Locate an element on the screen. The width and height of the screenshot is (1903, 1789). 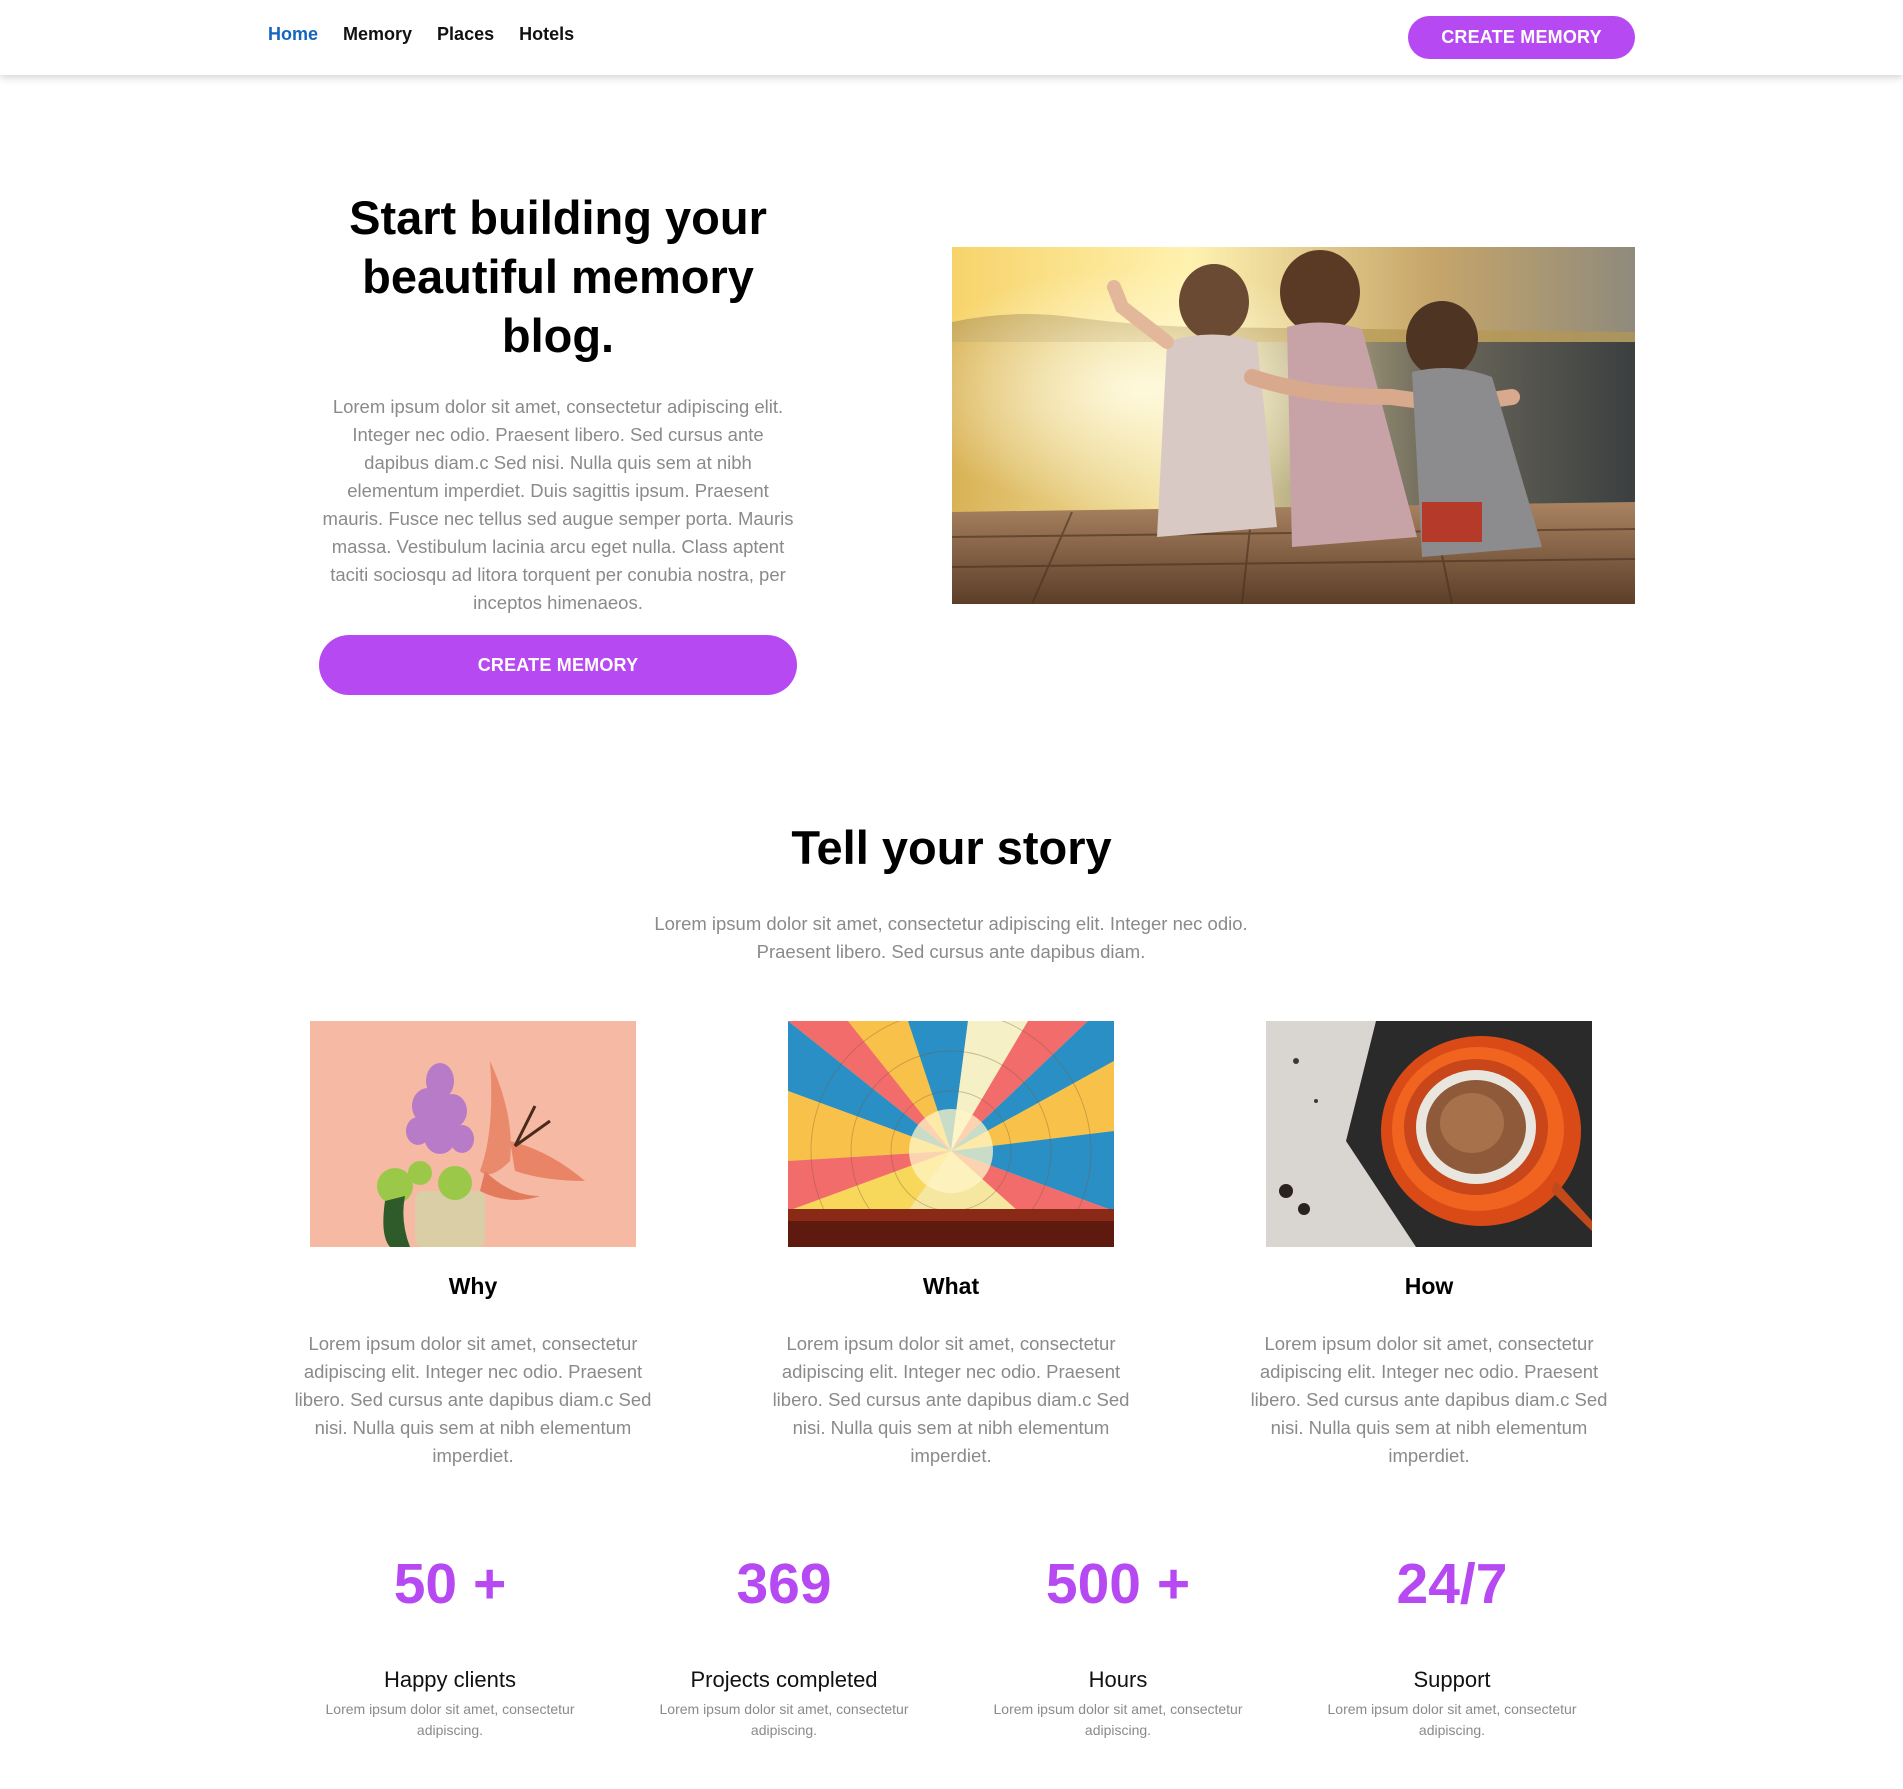
stat-label: Support is located at coordinates (1452, 1679).